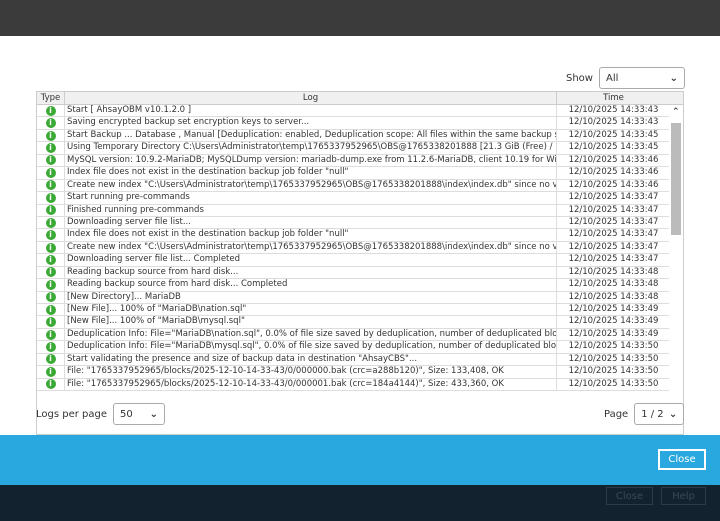 The height and width of the screenshot is (521, 720). Describe the element at coordinates (616, 414) in the screenshot. I see `page-label: Page` at that location.